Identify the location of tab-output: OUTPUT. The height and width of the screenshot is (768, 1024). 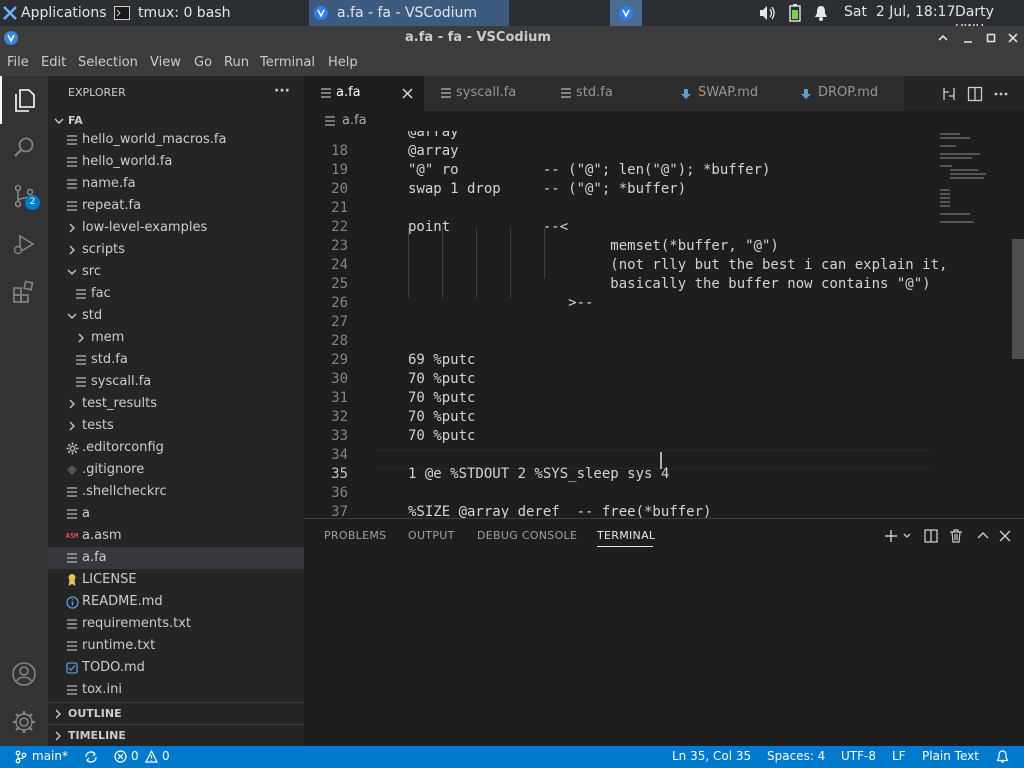
(431, 535).